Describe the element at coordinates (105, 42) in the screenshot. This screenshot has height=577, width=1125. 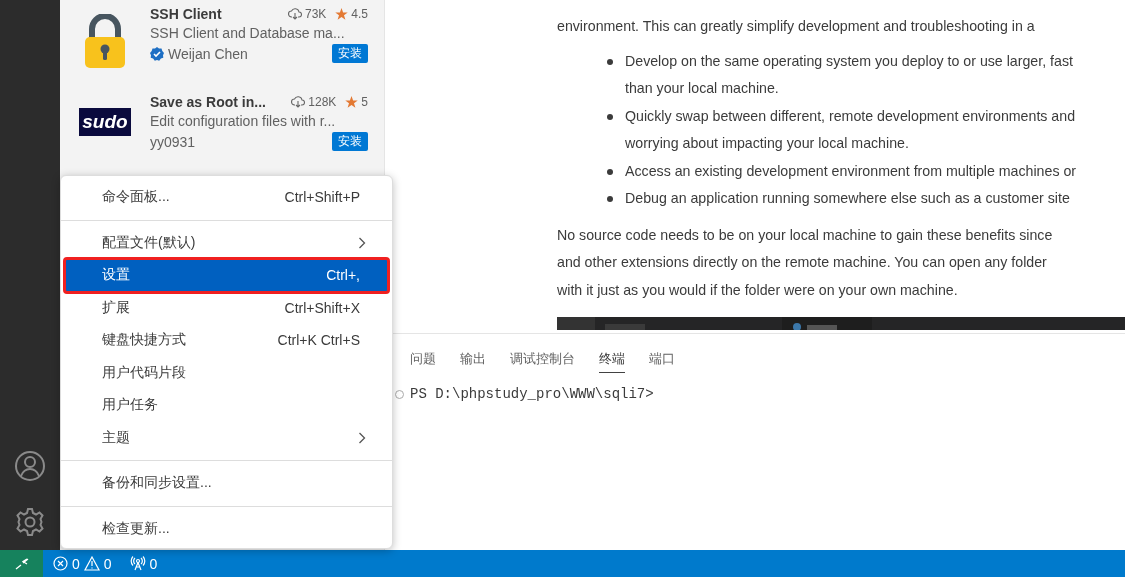
I see `padlock-icon` at that location.